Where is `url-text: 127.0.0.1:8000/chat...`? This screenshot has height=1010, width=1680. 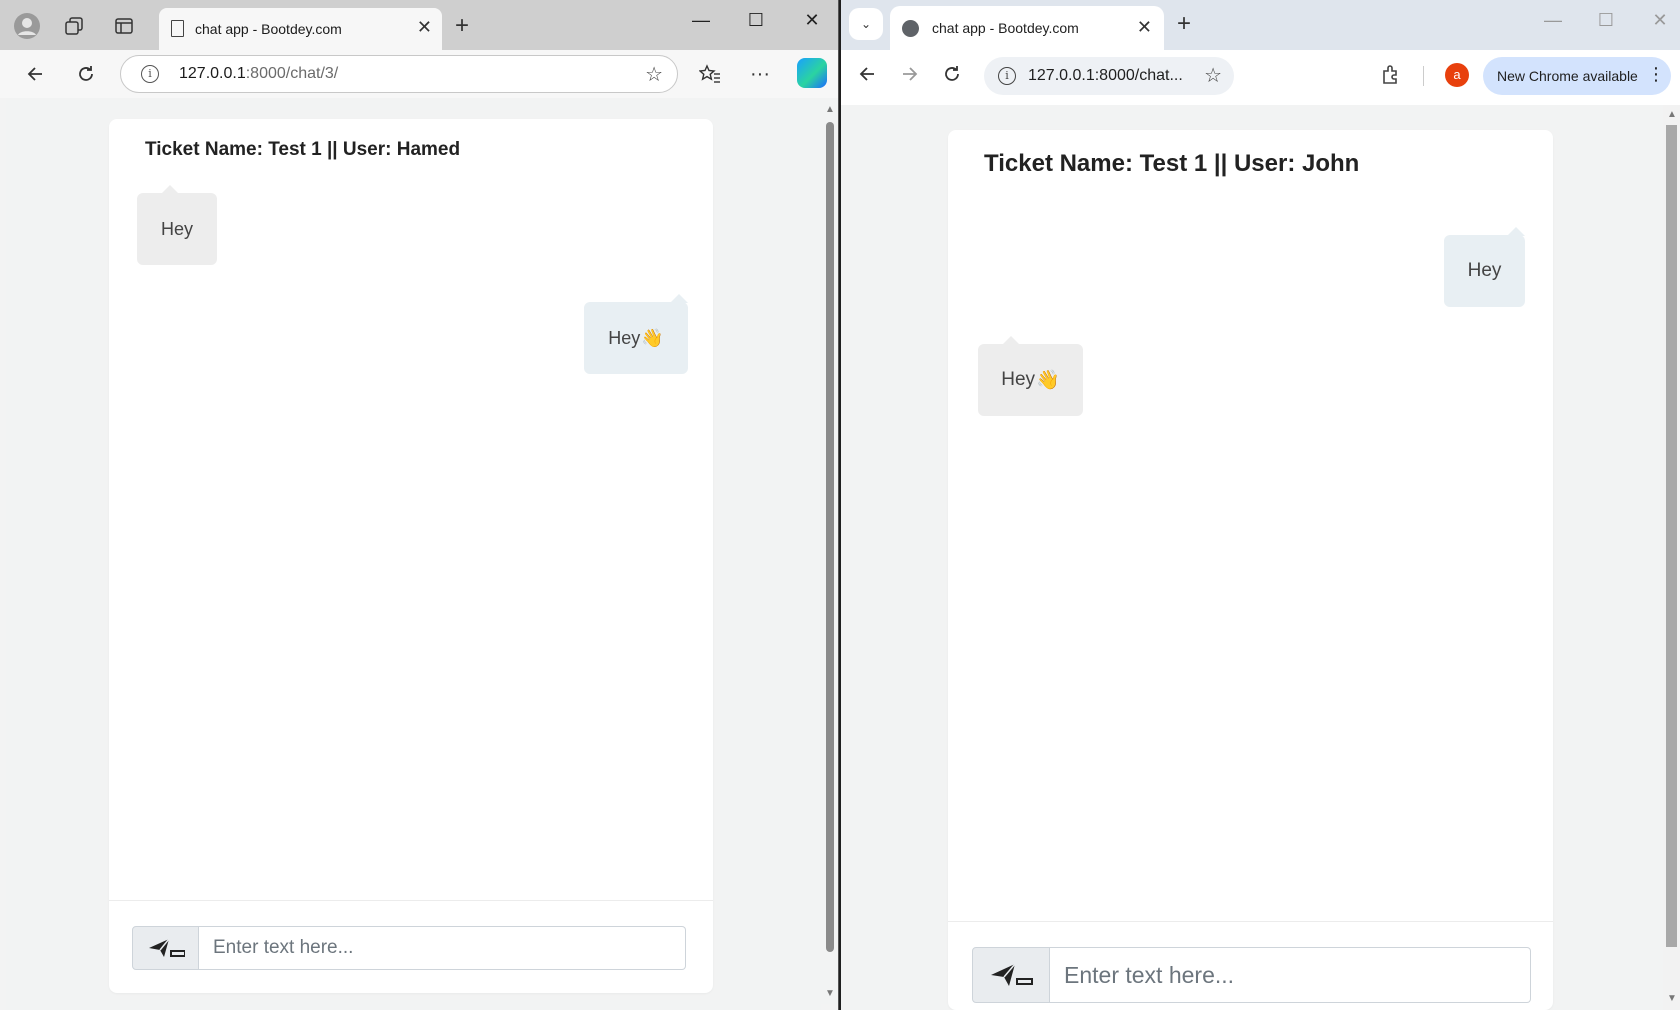
url-text: 127.0.0.1:8000/chat... is located at coordinates (1105, 75).